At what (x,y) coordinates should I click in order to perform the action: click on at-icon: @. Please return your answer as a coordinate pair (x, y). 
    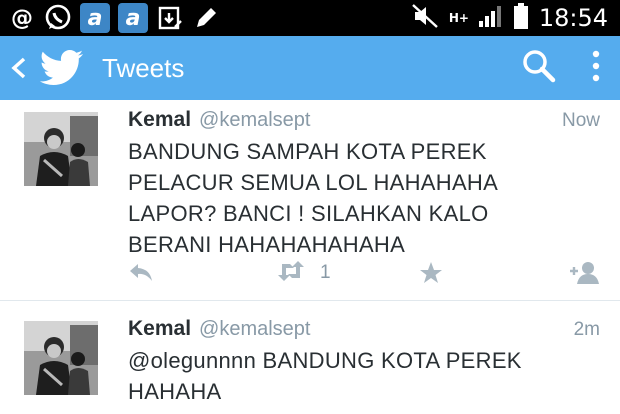
    Looking at the image, I should click on (22, 18).